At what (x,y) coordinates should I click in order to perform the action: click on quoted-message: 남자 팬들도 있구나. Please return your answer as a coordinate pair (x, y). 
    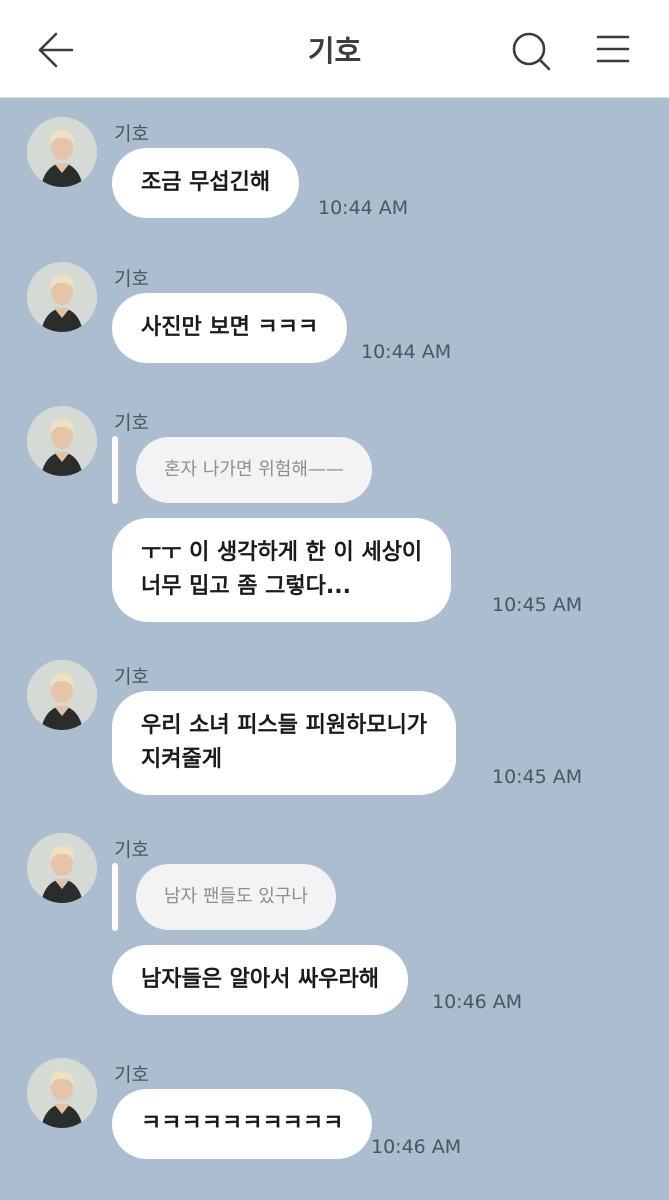
    Looking at the image, I should click on (236, 897).